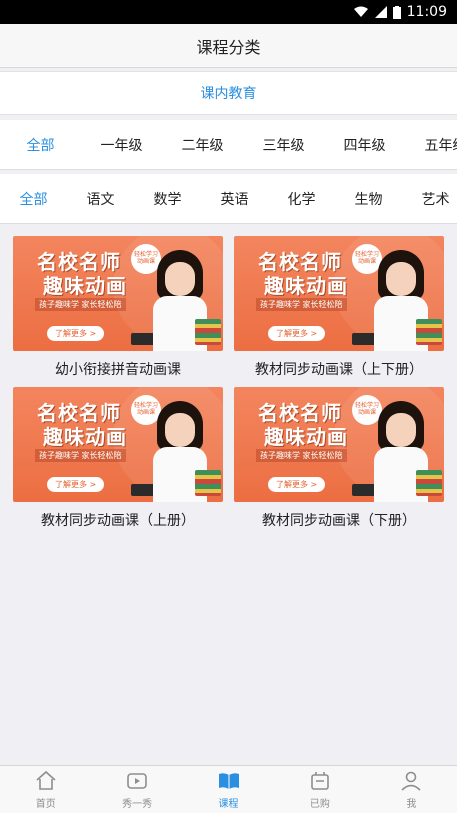  What do you see at coordinates (121, 145) in the screenshot?
I see `grade-filter-1: 一年级` at bounding box center [121, 145].